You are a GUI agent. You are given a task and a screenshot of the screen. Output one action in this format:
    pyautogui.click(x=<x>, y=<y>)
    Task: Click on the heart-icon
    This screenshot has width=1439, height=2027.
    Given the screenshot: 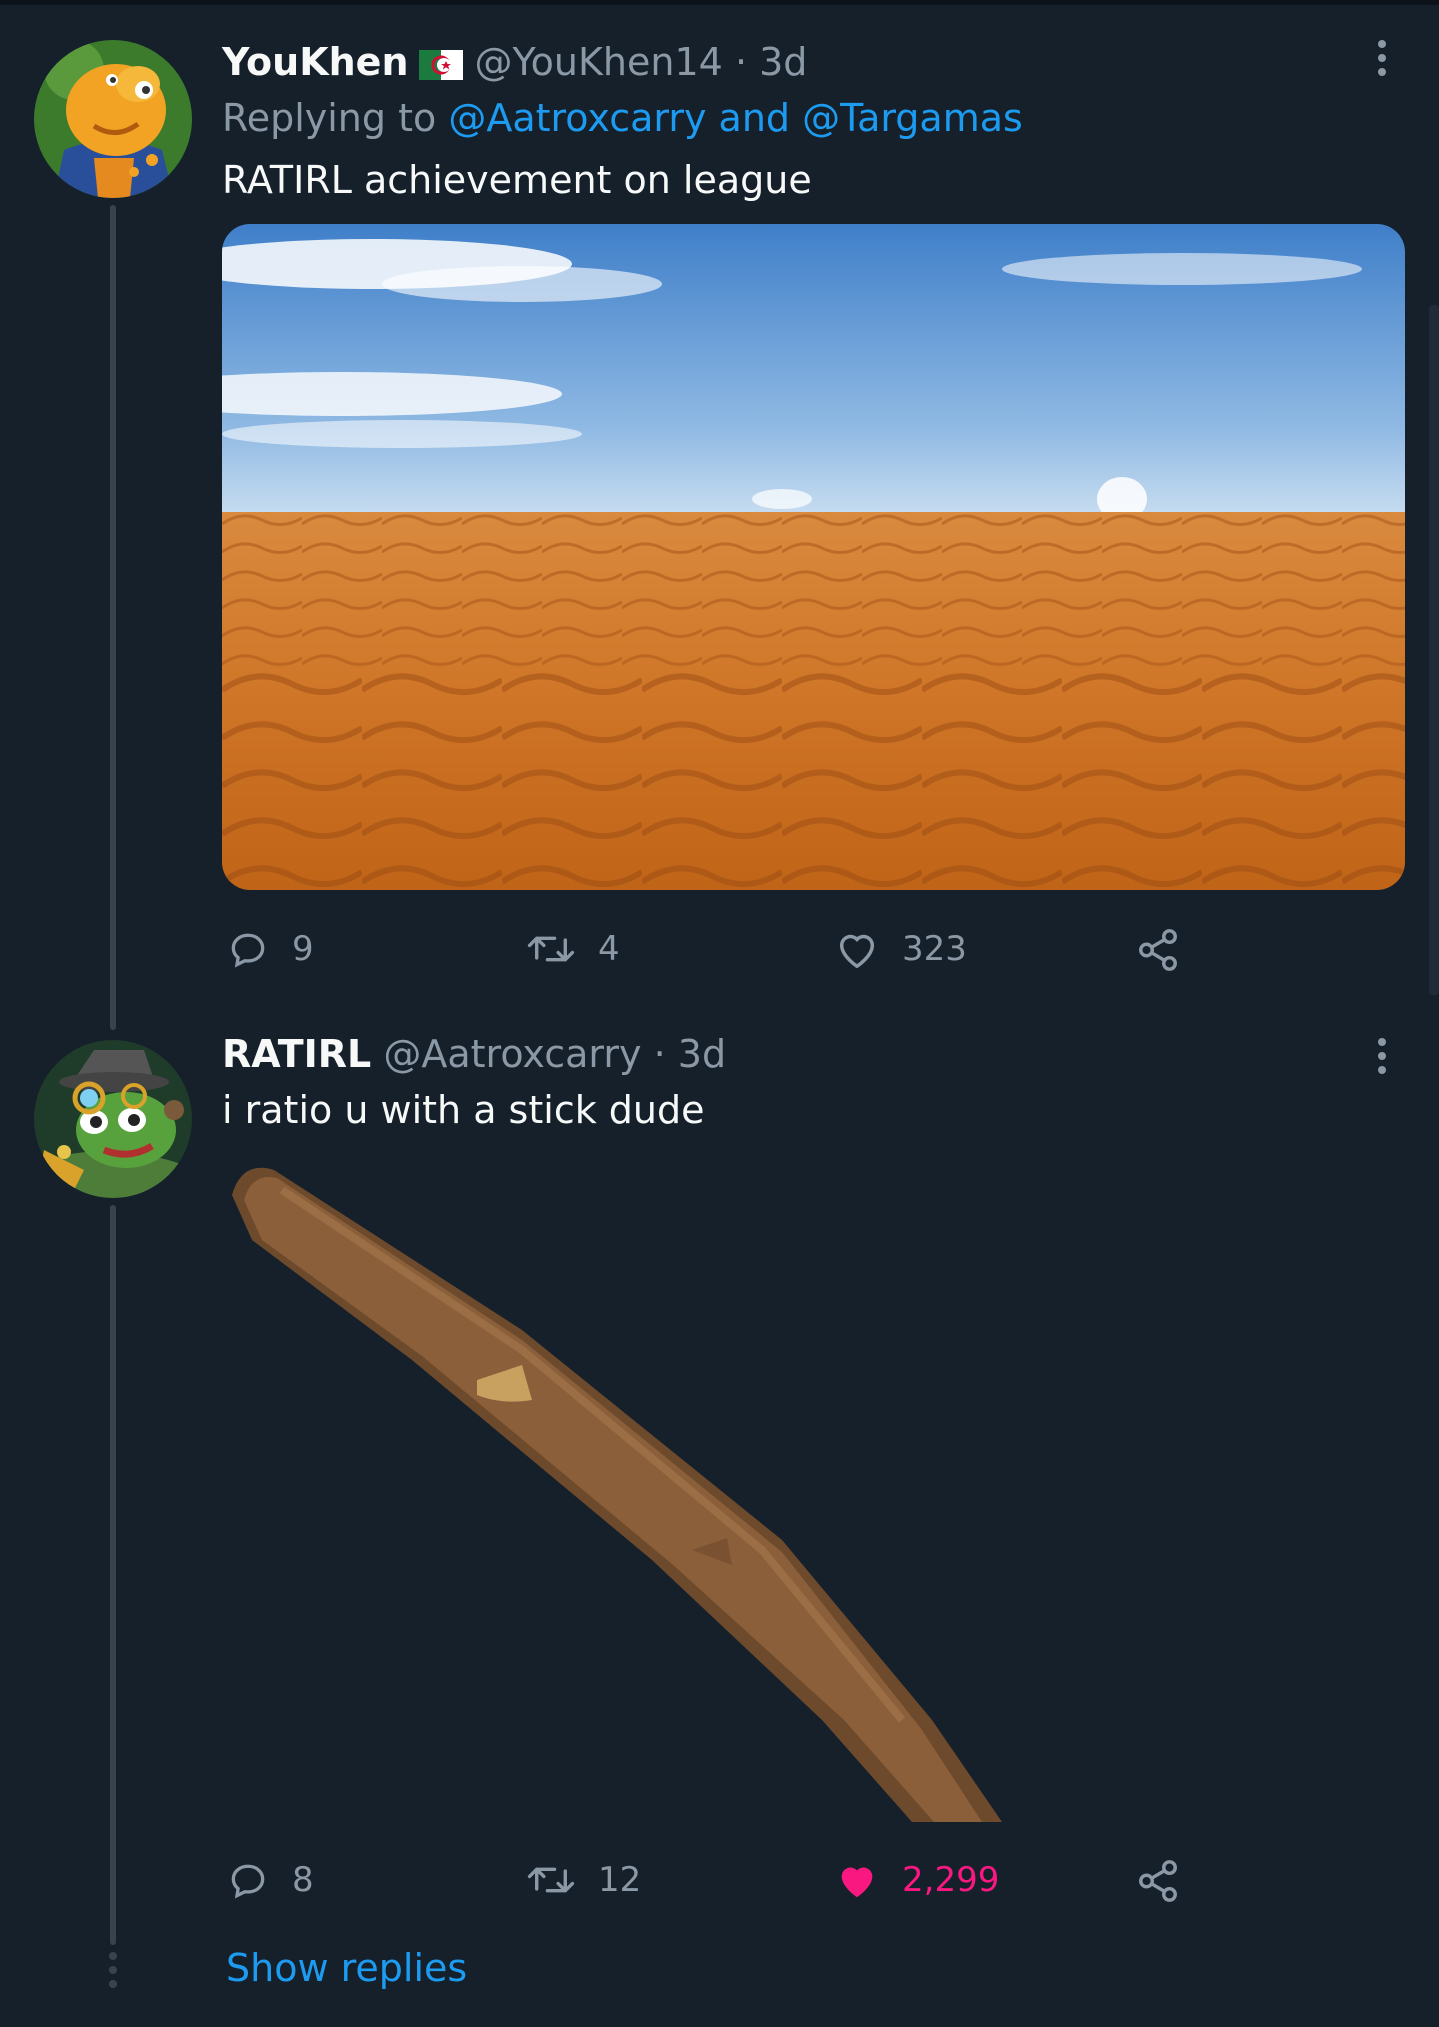 What is the action you would take?
    pyautogui.click(x=857, y=951)
    